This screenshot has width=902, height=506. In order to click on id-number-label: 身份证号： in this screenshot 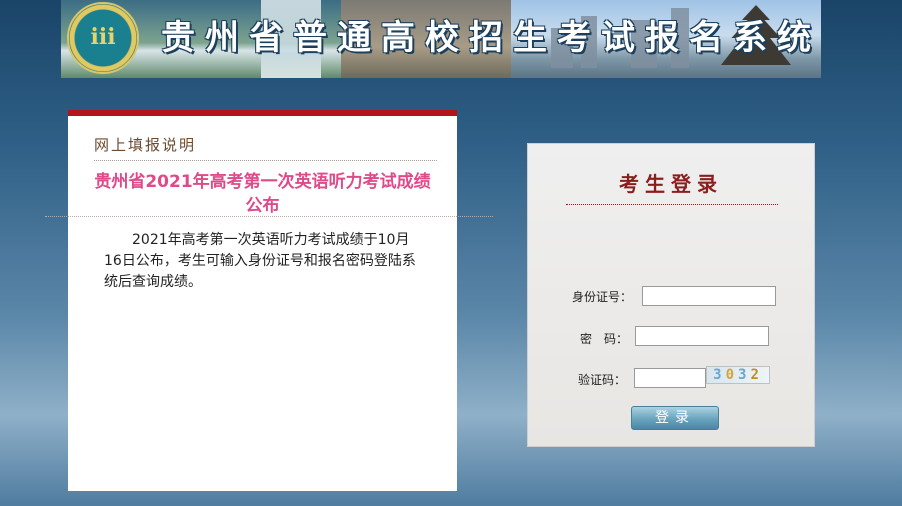, I will do `click(602, 297)`.